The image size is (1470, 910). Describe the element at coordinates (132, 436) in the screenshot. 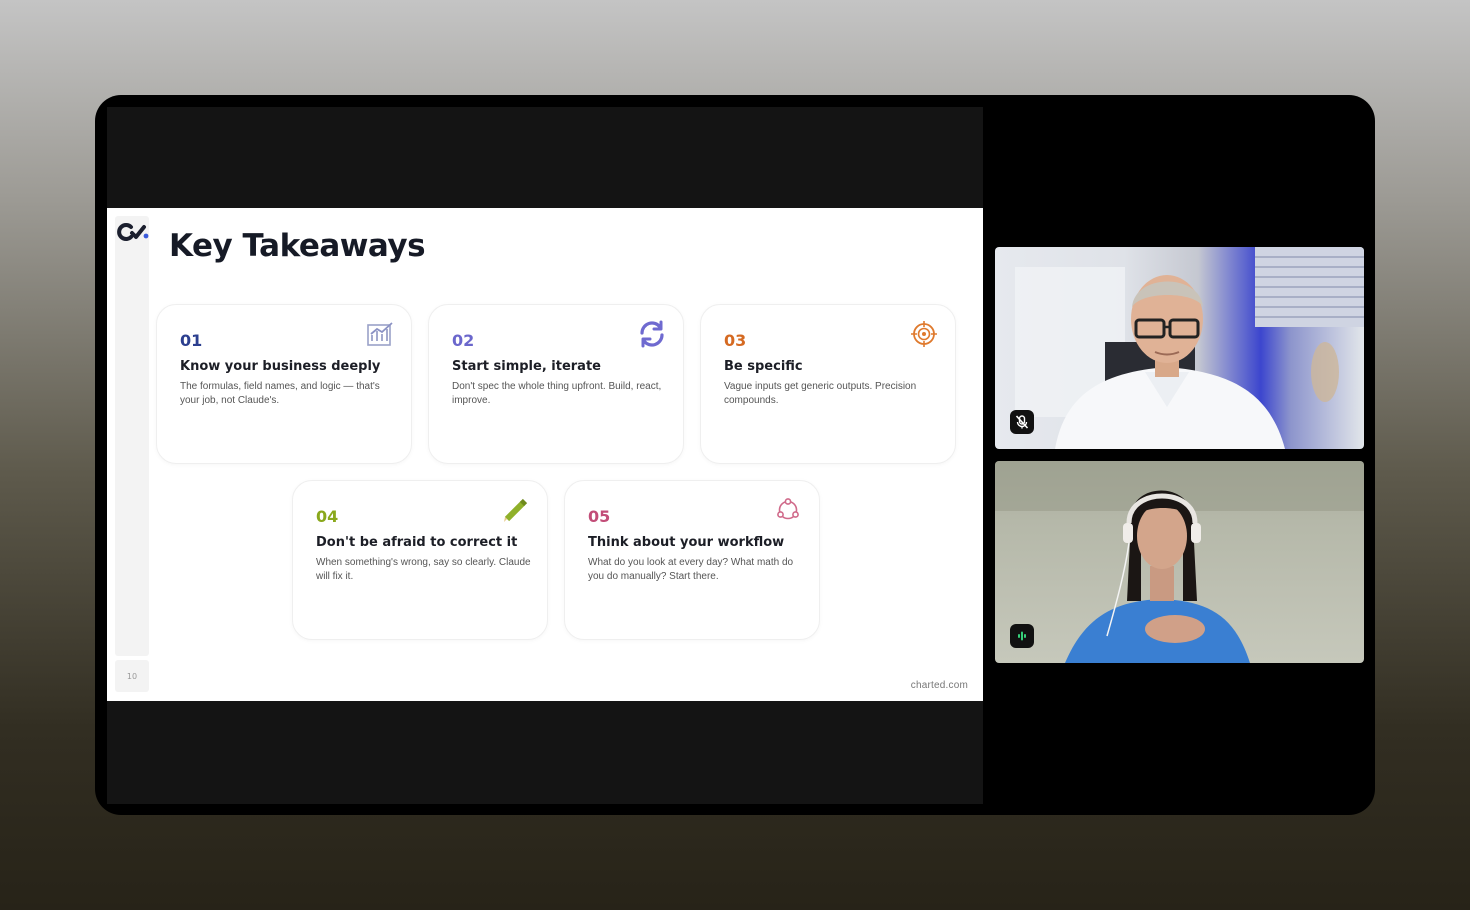

I see `slide-sidebar` at that location.